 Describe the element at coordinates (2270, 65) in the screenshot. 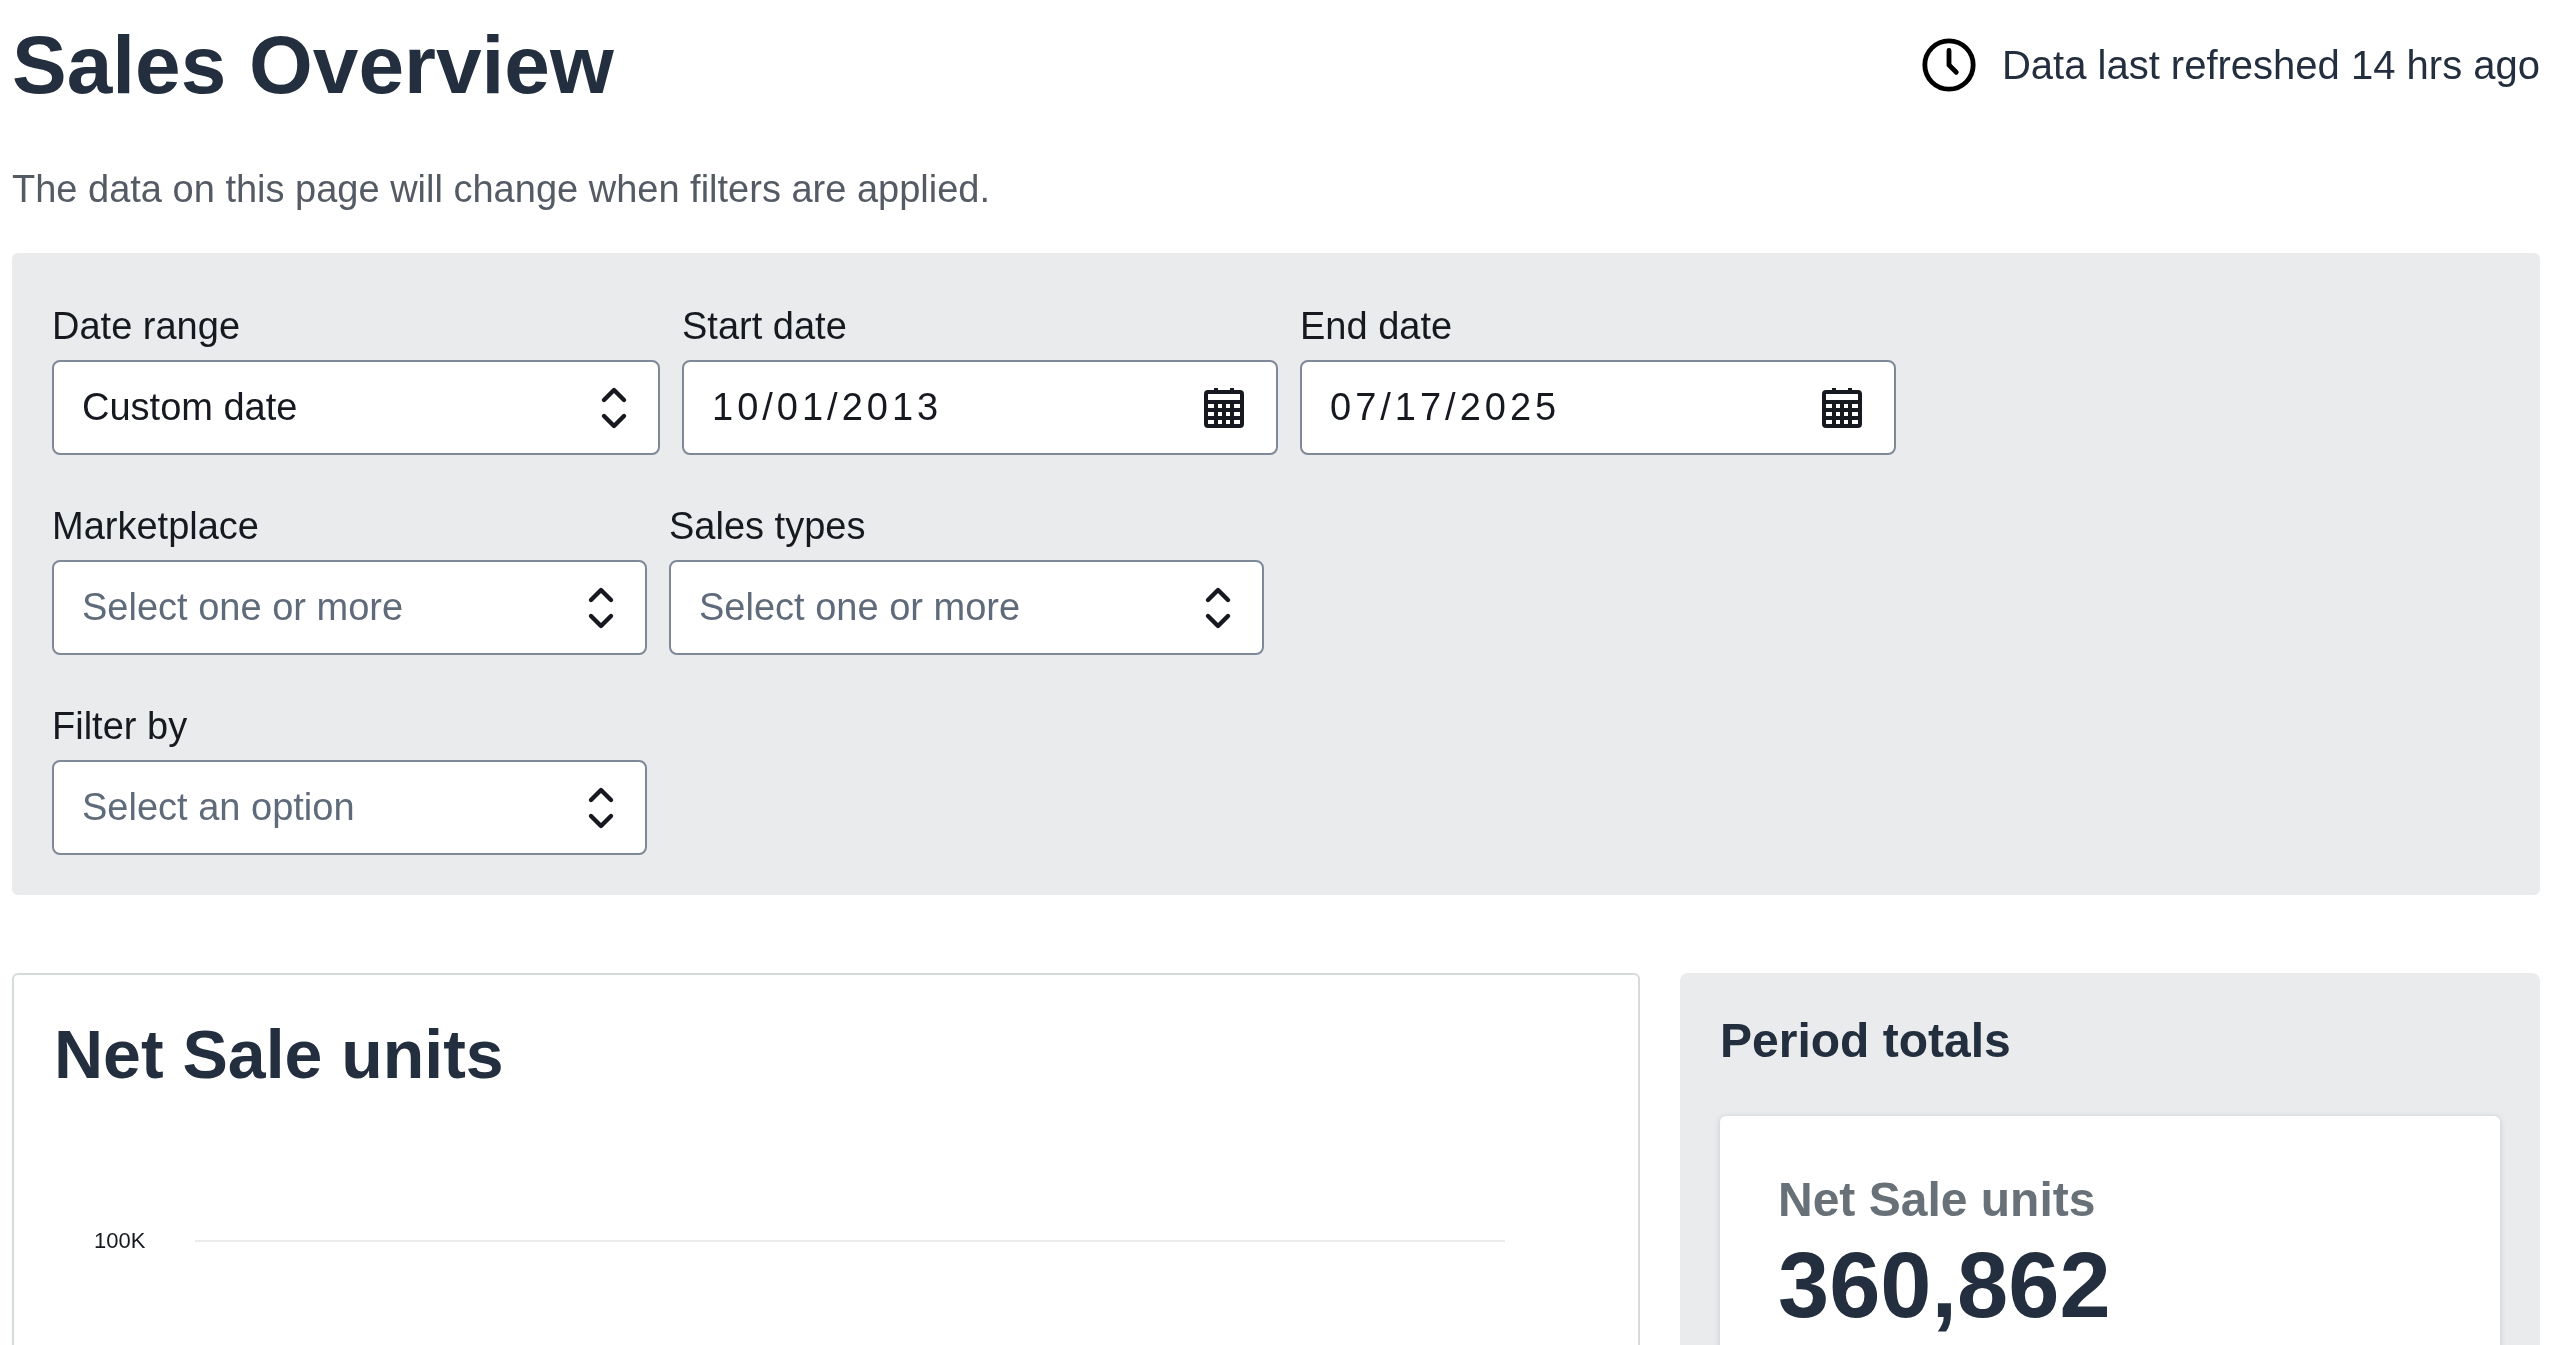

I see `refresh-status: Data last refreshed 14 hrs ago` at that location.